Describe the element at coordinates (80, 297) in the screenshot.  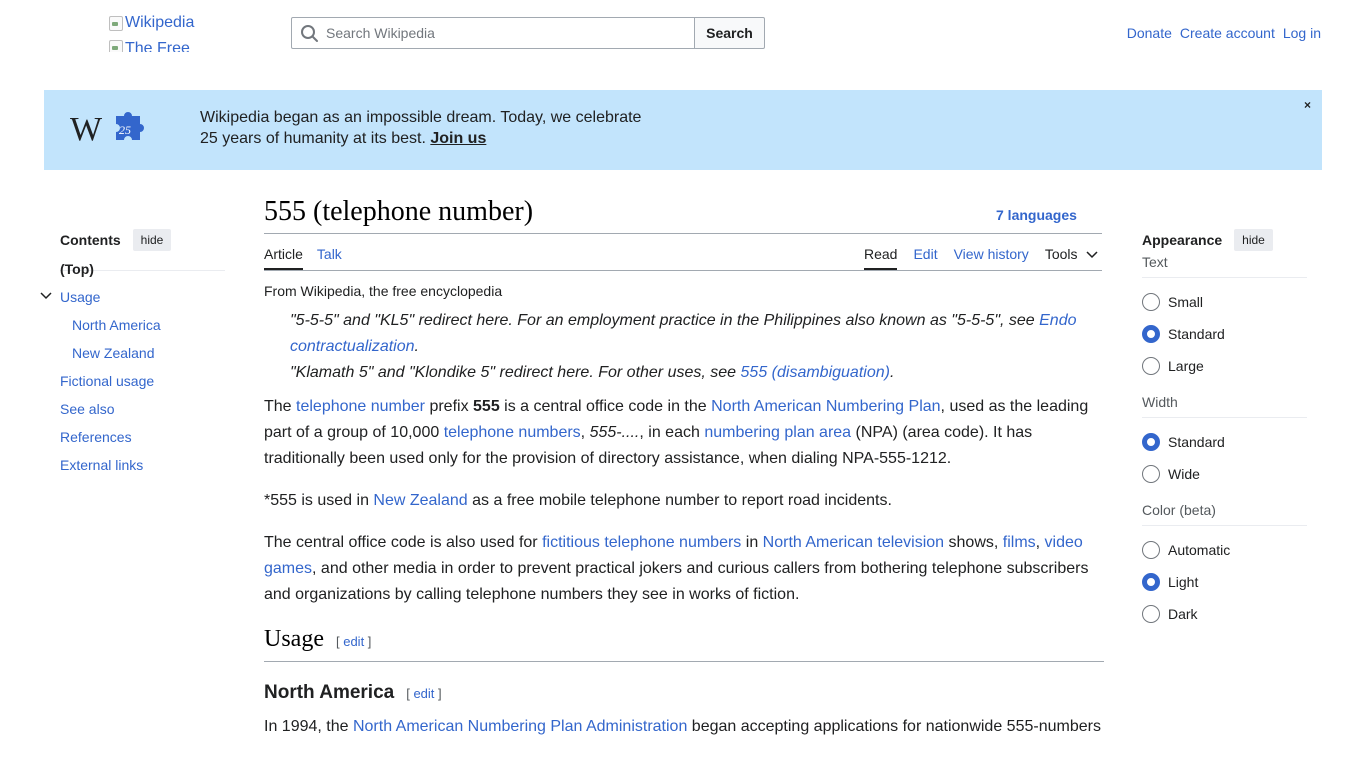
I see `toc-usage-label: Usage` at that location.